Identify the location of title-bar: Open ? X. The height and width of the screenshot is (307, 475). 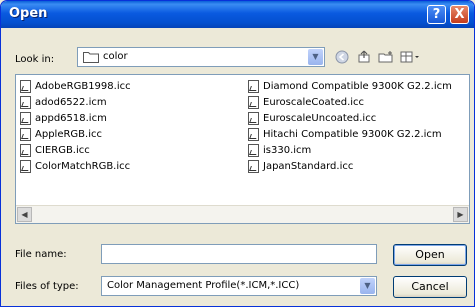
(237, 14).